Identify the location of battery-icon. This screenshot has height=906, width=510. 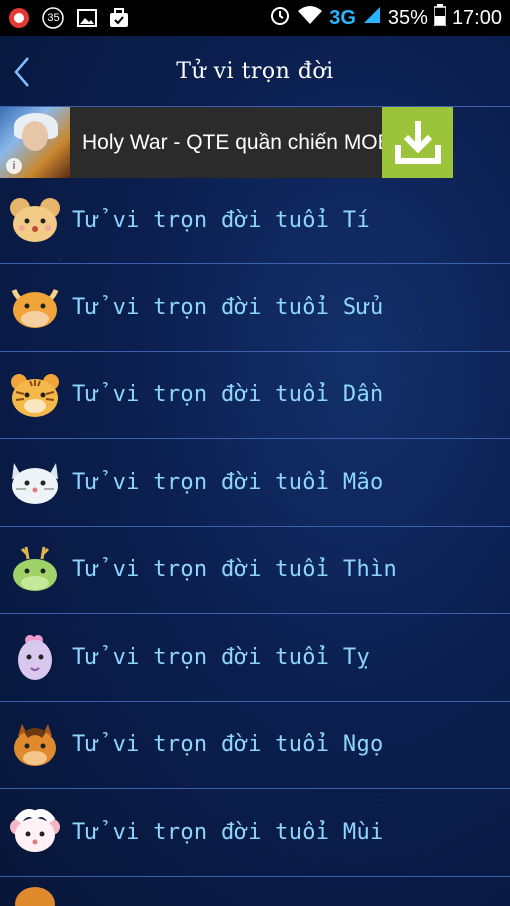
(440, 18).